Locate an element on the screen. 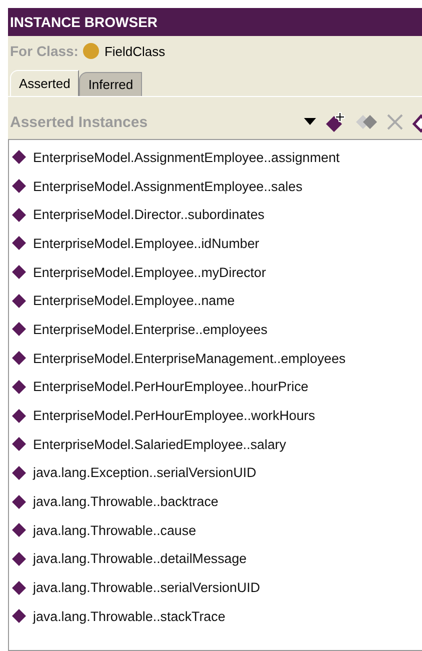  instance-item: EnterpriseModel.Employee..name is located at coordinates (134, 300).